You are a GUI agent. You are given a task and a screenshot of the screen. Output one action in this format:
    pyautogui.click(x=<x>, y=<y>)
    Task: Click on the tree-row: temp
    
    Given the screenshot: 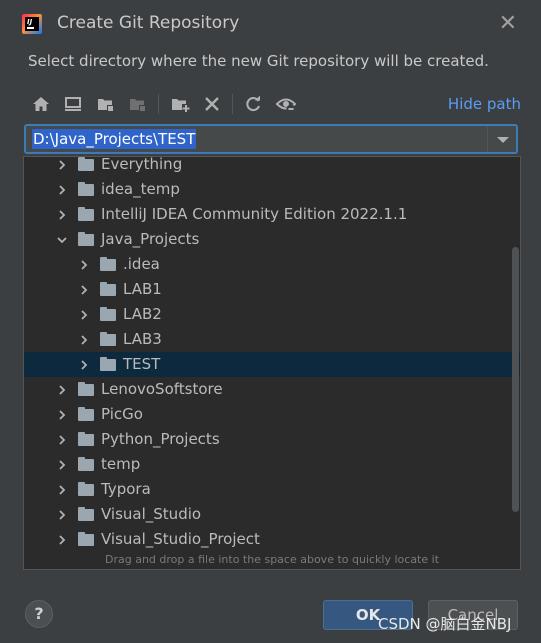 What is the action you would take?
    pyautogui.click(x=272, y=464)
    